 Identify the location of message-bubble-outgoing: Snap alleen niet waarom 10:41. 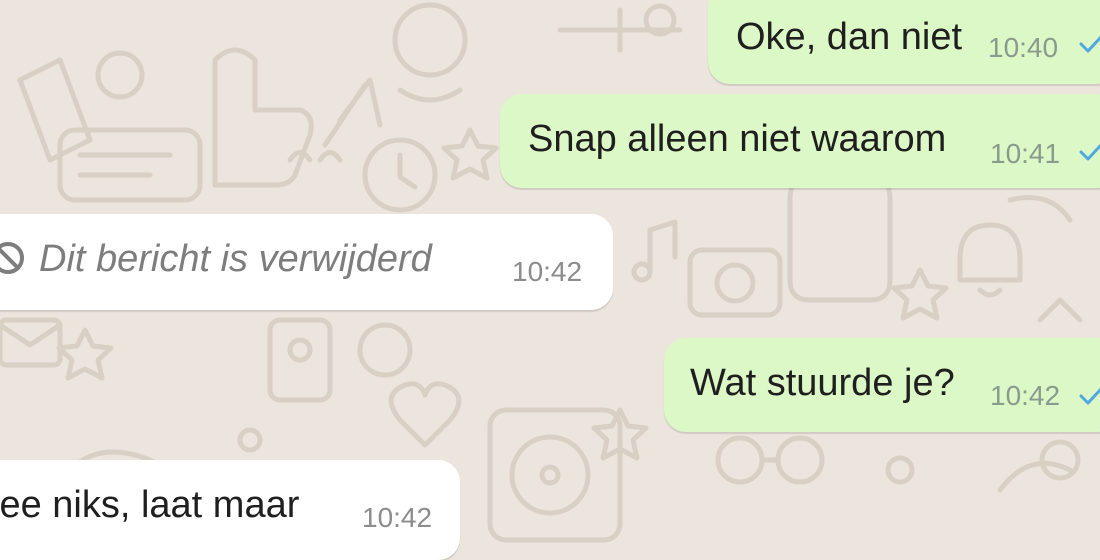
(800, 141).